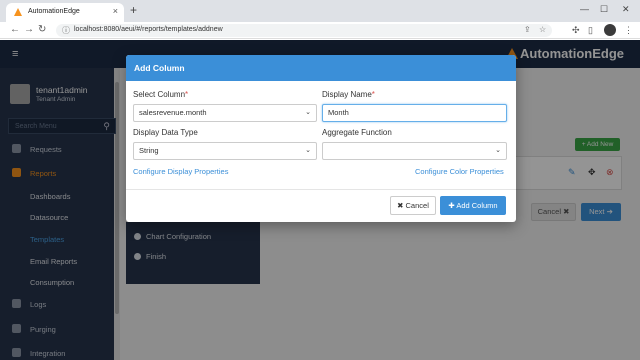 This screenshot has width=640, height=360. Describe the element at coordinates (29, 29) in the screenshot. I see `forward-icon: →` at that location.